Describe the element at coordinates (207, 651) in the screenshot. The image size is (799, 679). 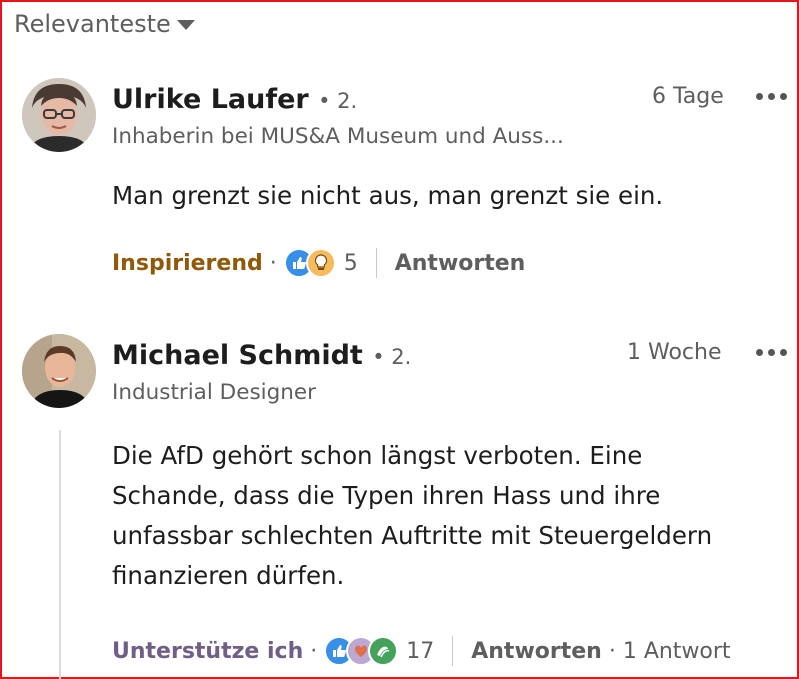
I see `reaction-button: Unterstütze ich` at that location.